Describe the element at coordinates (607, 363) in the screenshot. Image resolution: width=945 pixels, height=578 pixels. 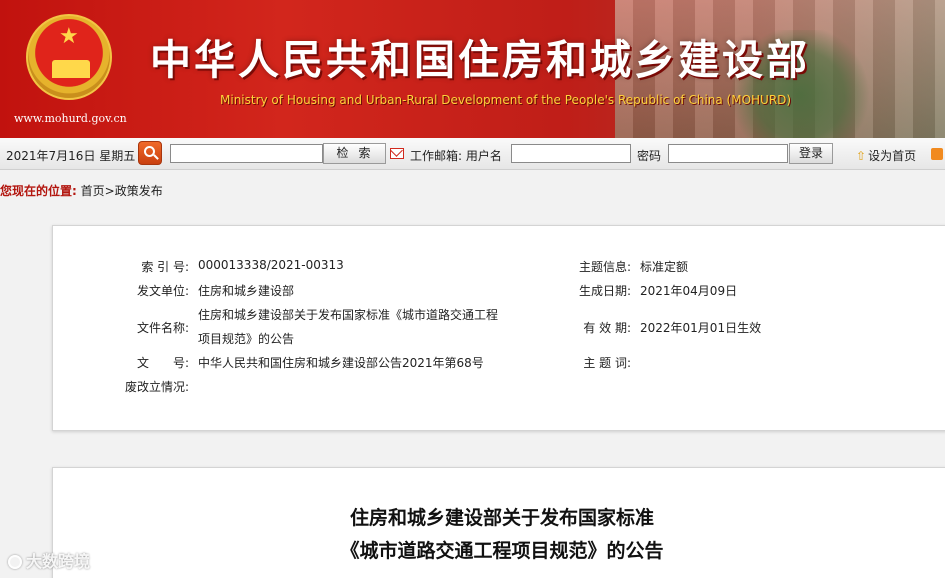
I see `keyword-label: 主 题 词:` at that location.